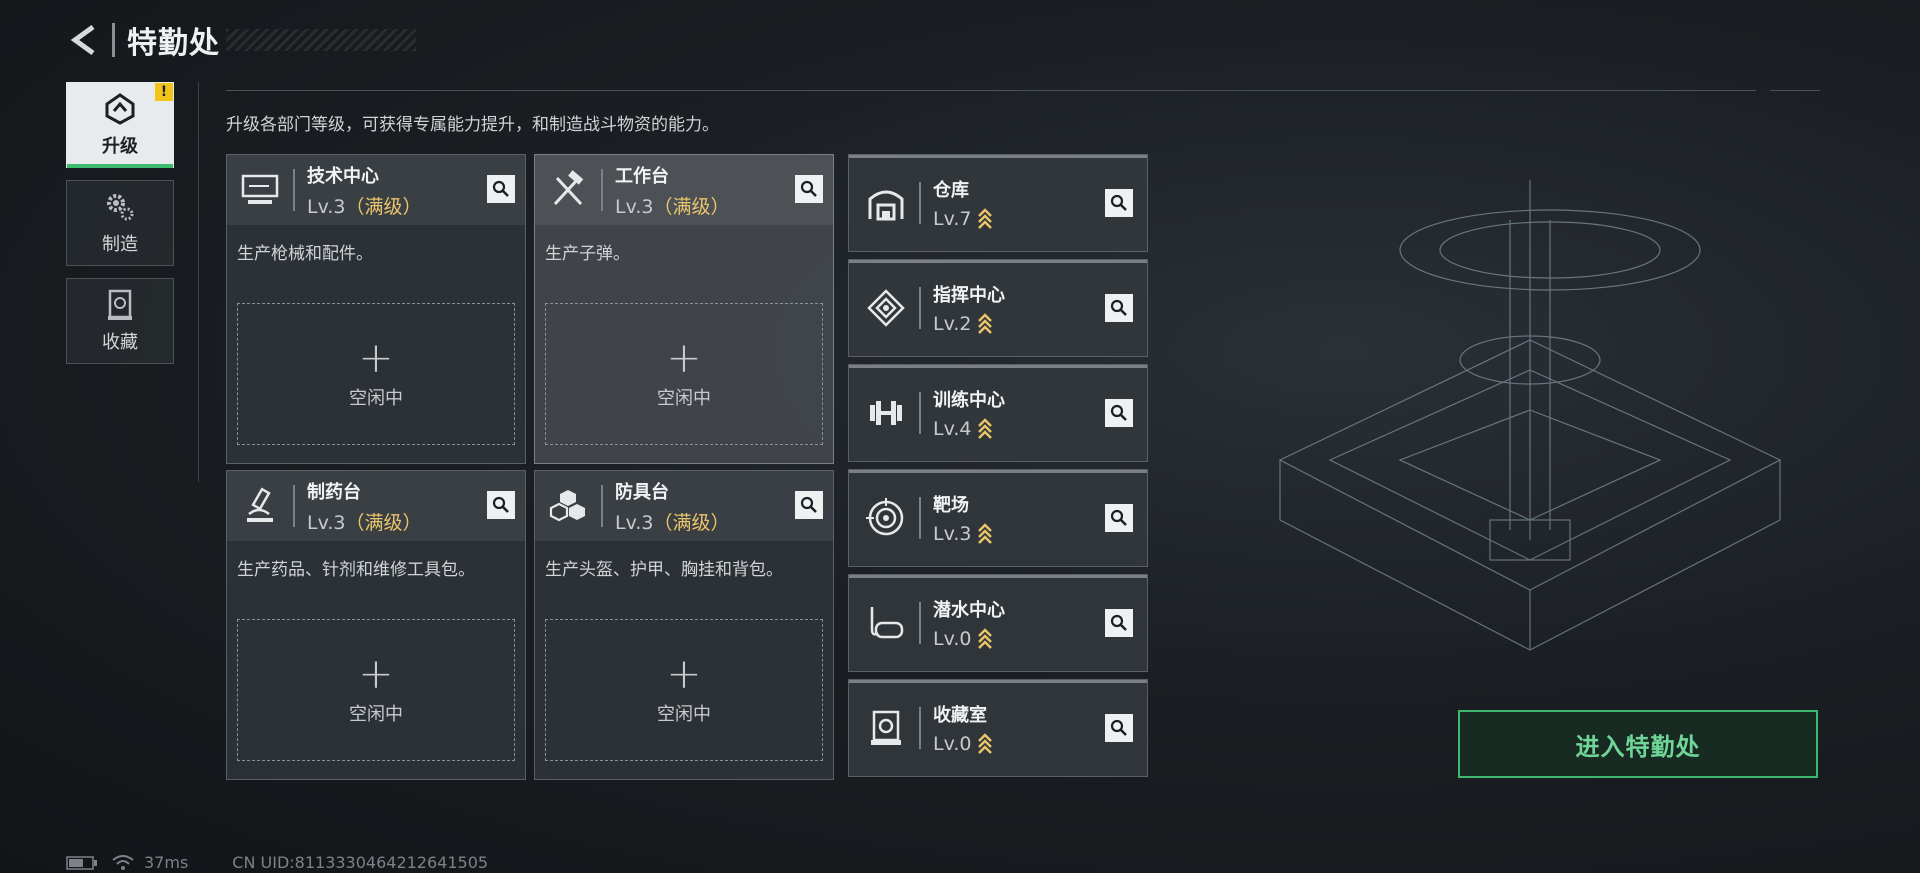  Describe the element at coordinates (969, 400) in the screenshot. I see `facility-name: 训练中心` at that location.